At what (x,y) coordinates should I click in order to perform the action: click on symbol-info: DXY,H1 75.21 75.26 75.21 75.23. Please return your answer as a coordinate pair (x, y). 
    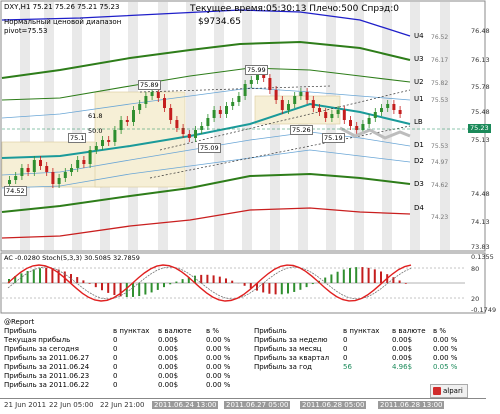
    Looking at the image, I should click on (61, 7).